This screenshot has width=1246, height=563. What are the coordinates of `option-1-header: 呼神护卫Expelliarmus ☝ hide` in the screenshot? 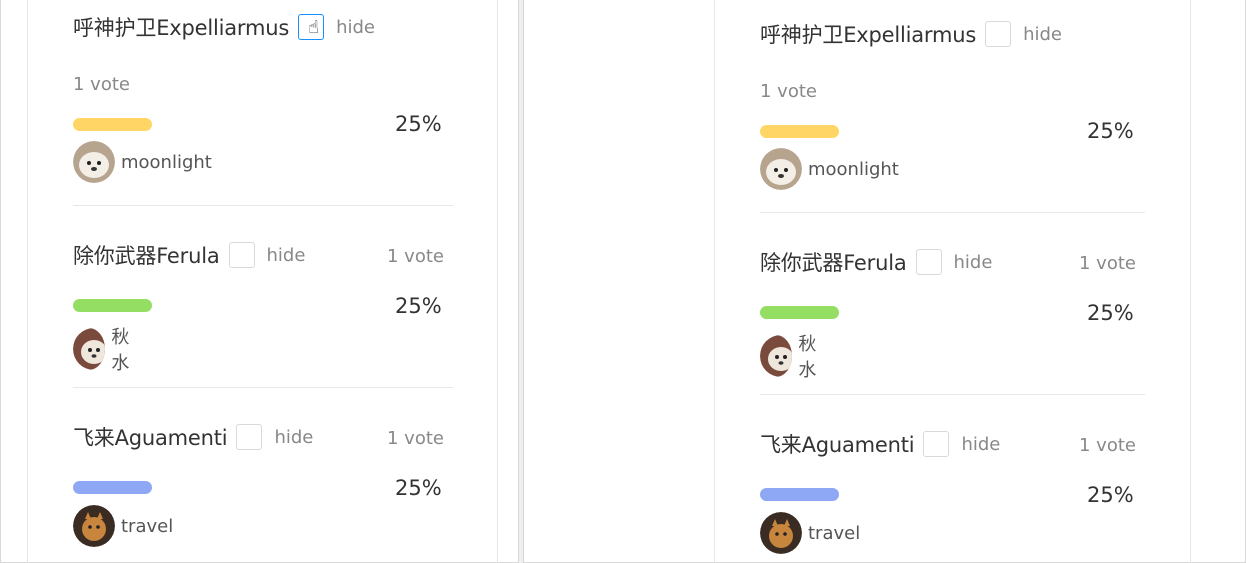 It's located at (224, 27).